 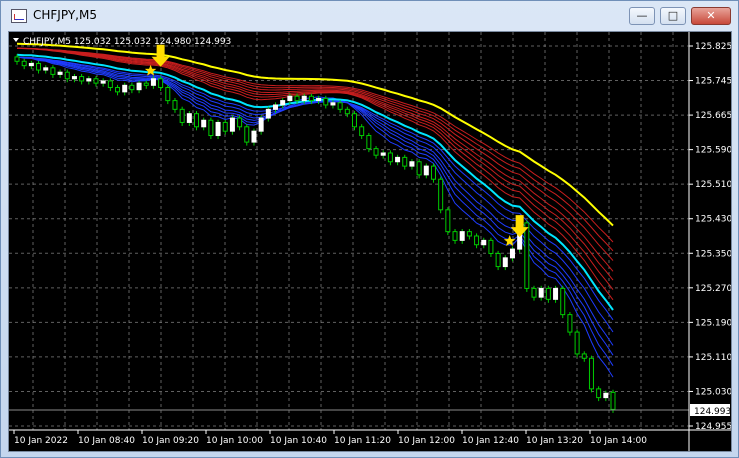 What do you see at coordinates (426, 441) in the screenshot?
I see `time-axis-label: 10 Jan 12:00` at bounding box center [426, 441].